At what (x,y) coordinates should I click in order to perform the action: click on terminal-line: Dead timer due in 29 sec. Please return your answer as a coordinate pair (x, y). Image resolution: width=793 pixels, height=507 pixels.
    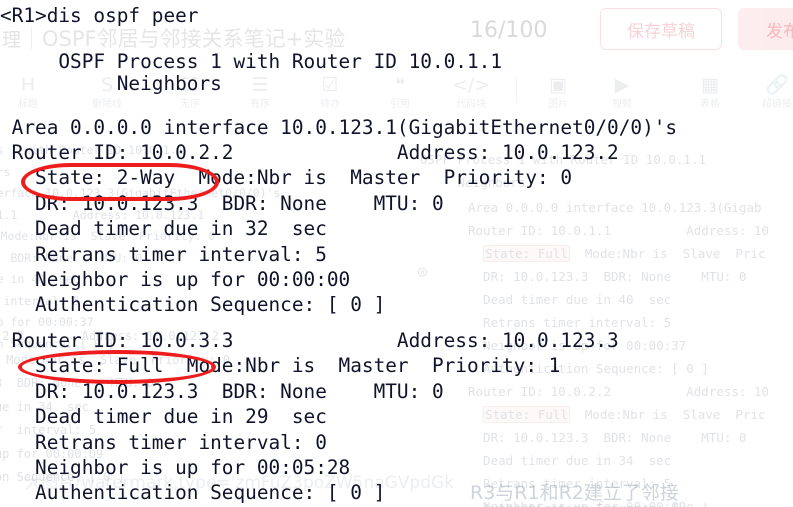
    Looking at the image, I should click on (163, 416).